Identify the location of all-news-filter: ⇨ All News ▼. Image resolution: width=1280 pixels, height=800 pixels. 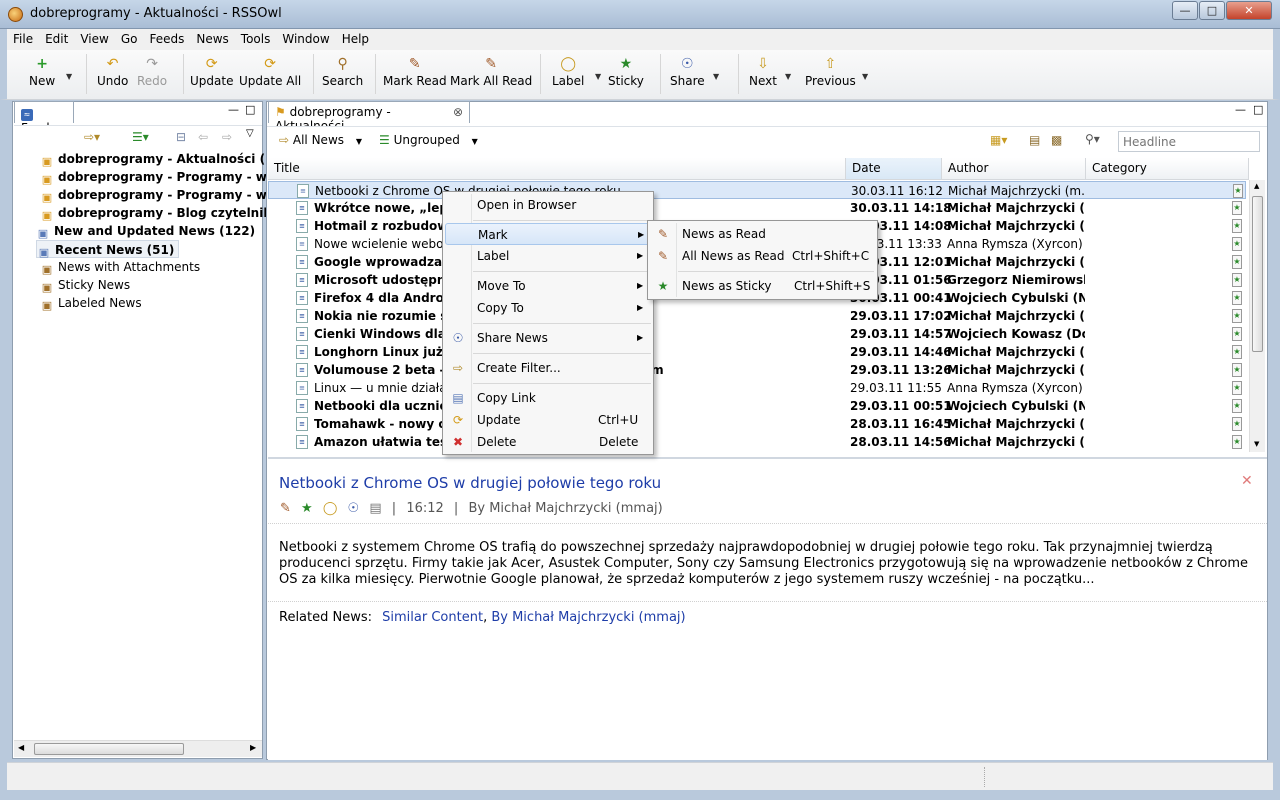
(320, 140).